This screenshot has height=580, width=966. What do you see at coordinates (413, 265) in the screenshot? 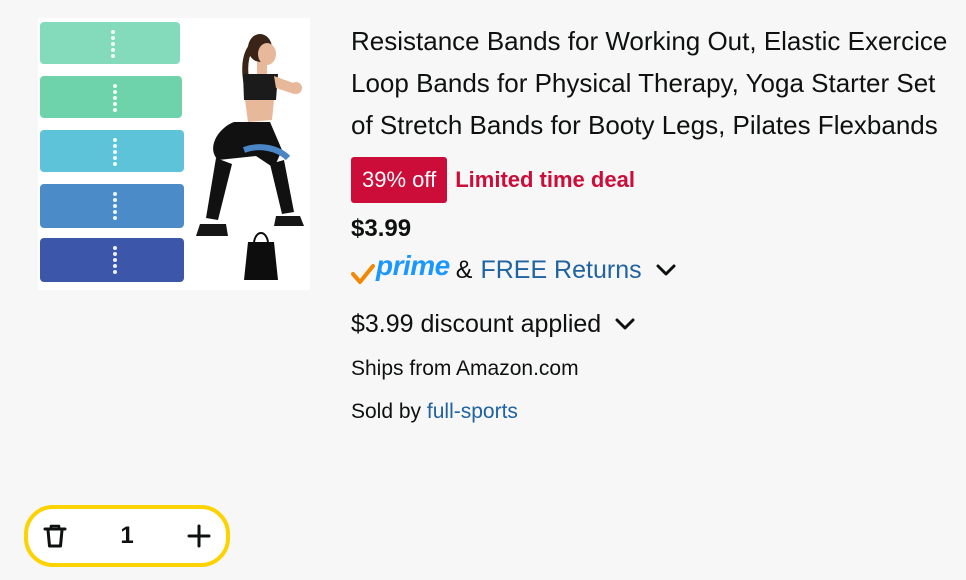
I see `prime-label: prime` at bounding box center [413, 265].